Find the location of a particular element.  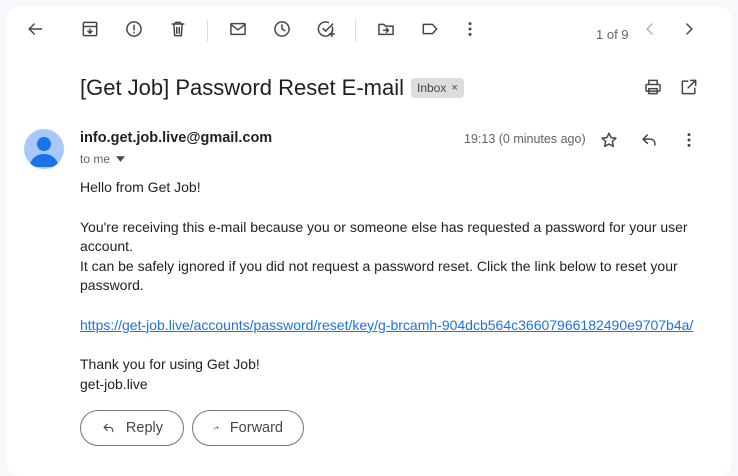

recipient-details: to me is located at coordinates (103, 159).